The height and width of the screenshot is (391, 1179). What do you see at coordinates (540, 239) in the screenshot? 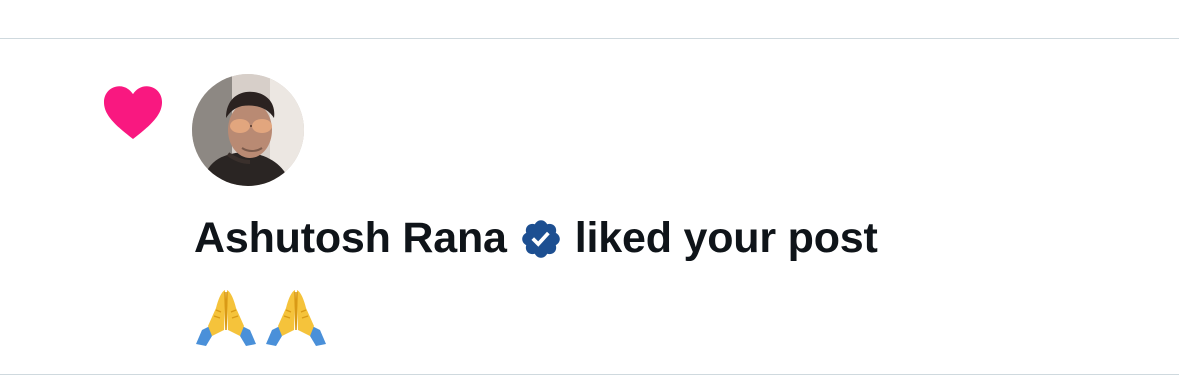
I see `verified-badge-icon` at bounding box center [540, 239].